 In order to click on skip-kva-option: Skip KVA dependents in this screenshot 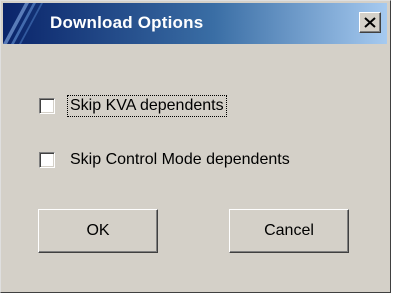, I will do `click(133, 106)`.